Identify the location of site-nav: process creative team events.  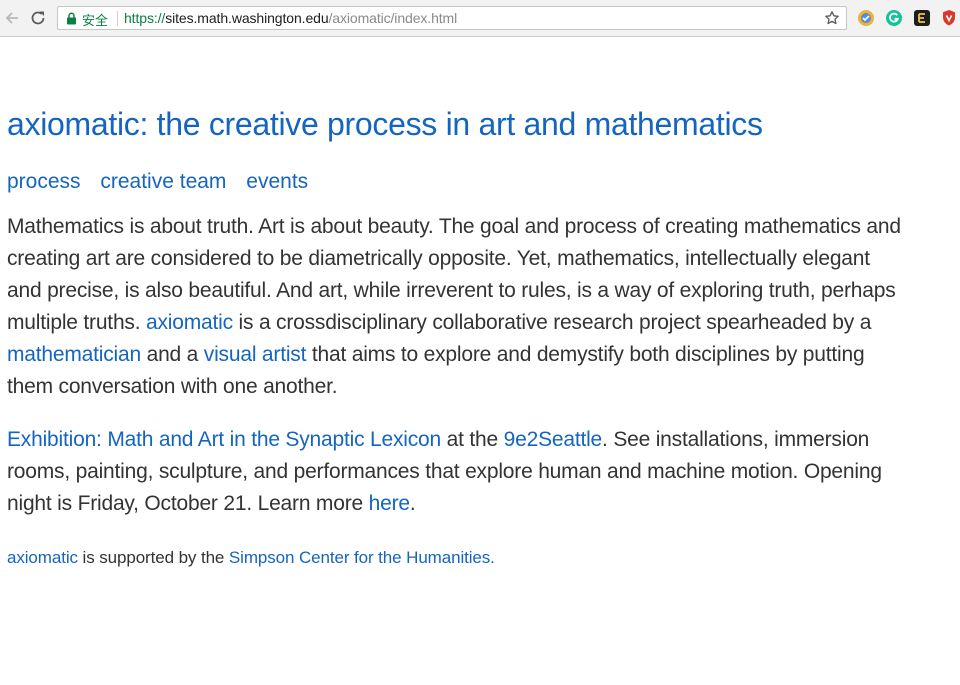
(457, 182).